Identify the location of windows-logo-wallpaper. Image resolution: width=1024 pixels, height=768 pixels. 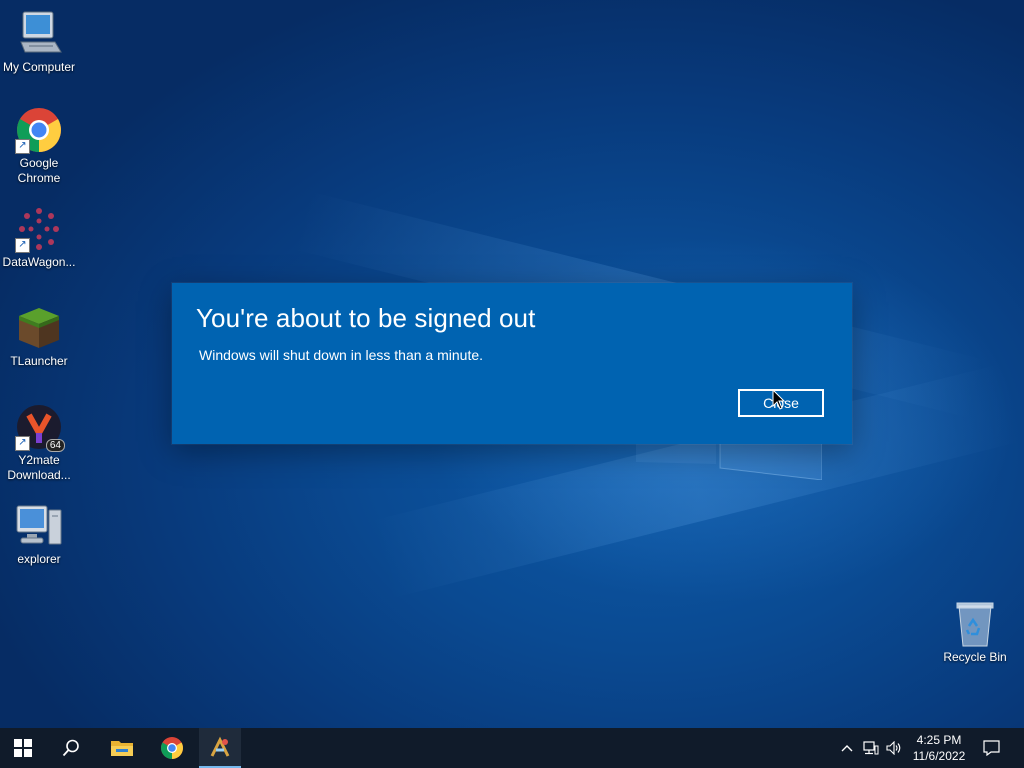
(729, 460).